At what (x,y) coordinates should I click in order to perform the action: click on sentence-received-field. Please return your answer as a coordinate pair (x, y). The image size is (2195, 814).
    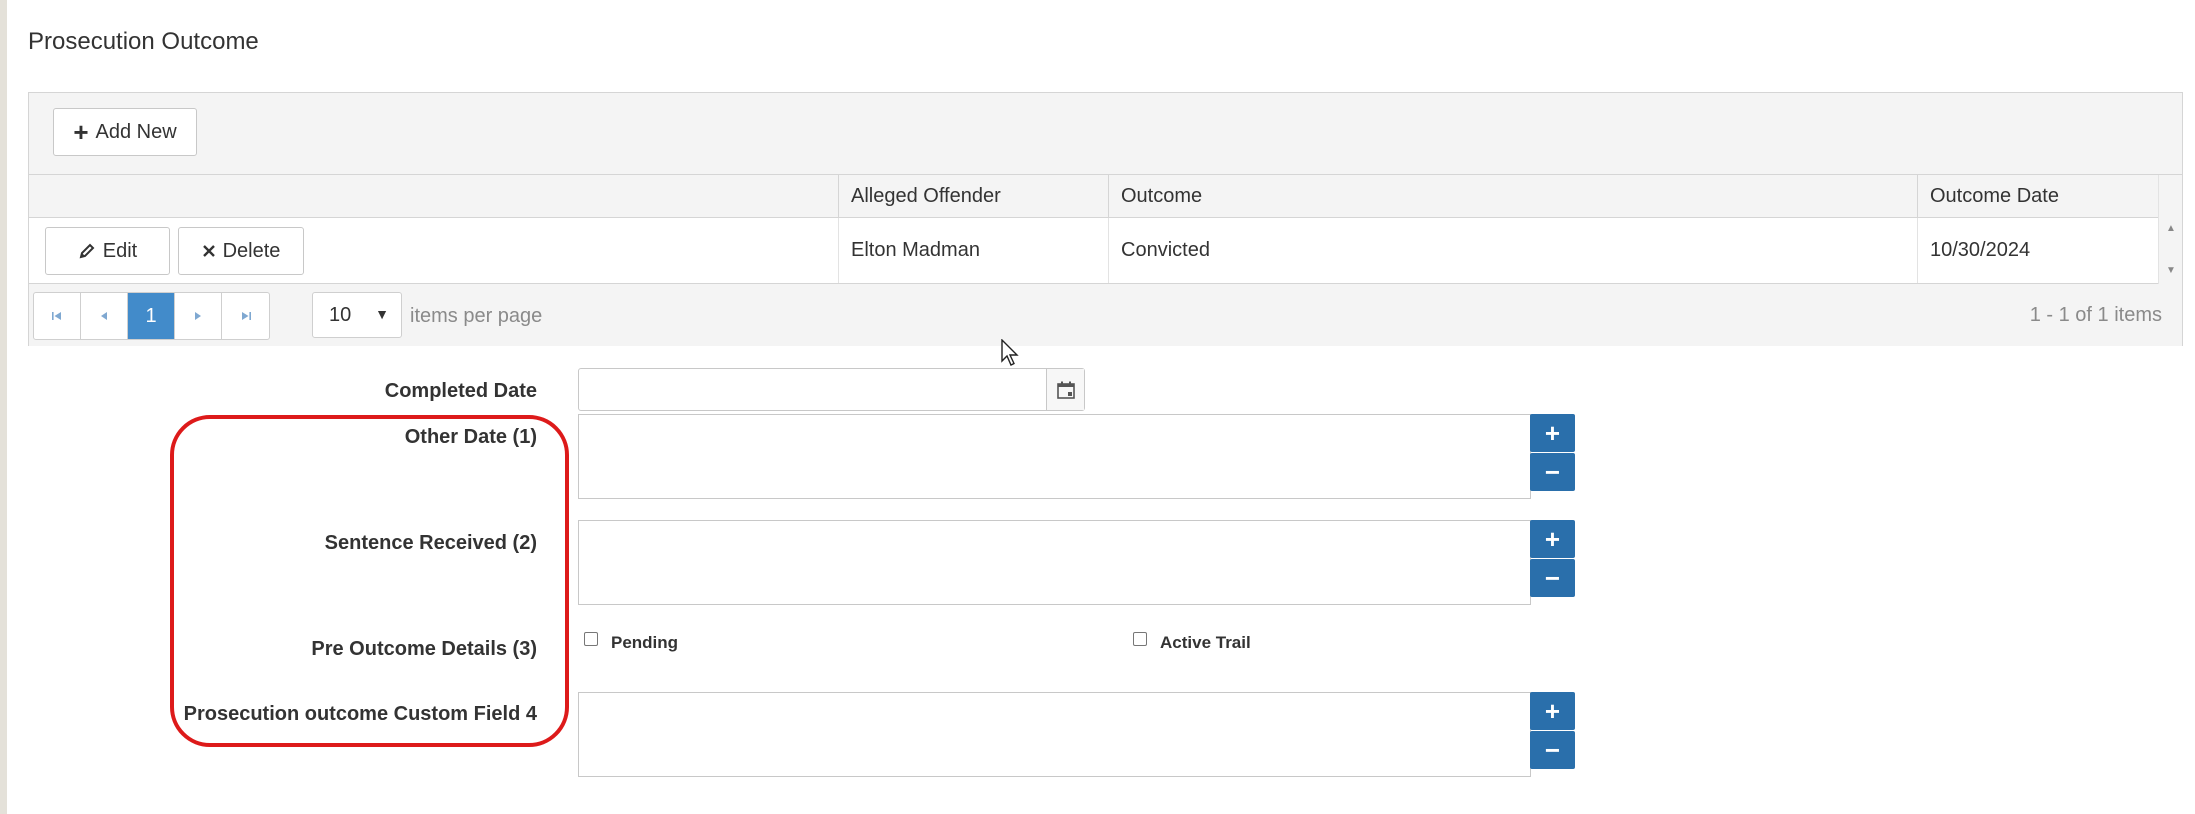
    Looking at the image, I should click on (1054, 562).